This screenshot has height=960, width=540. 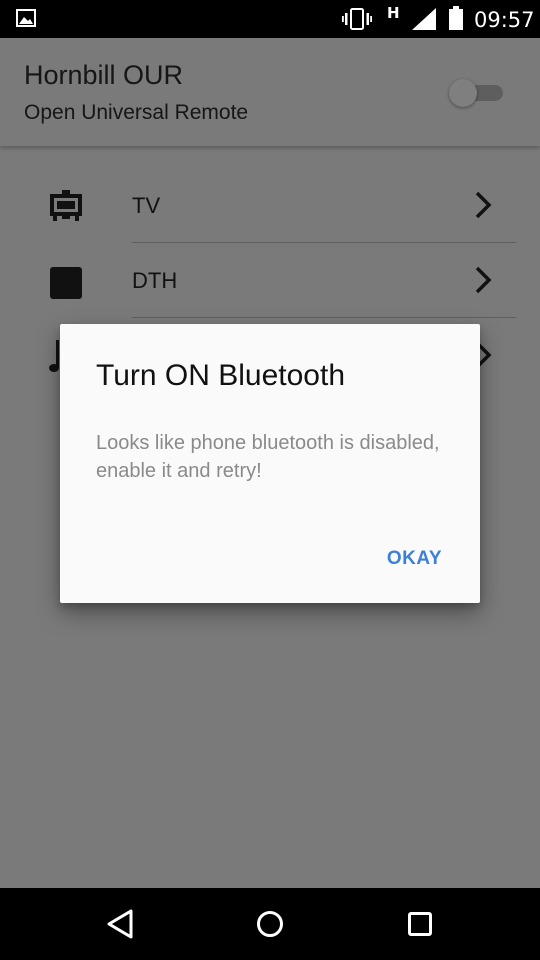 I want to click on list-item-label: DTH, so click(x=155, y=280).